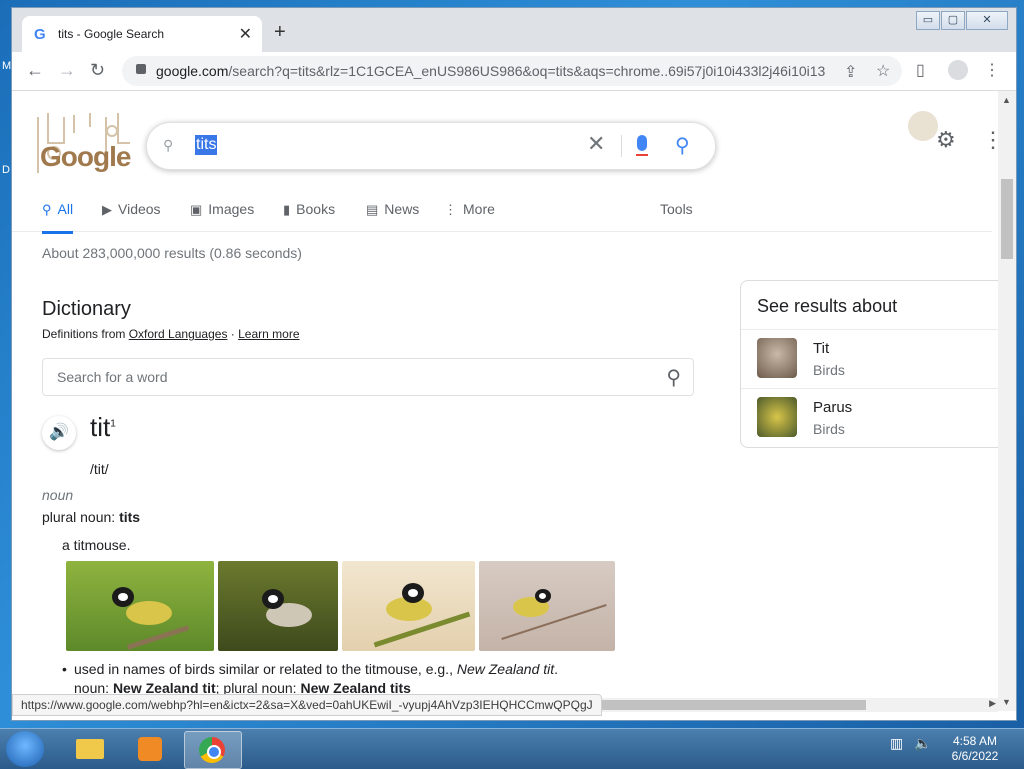 The width and height of the screenshot is (1024, 769). What do you see at coordinates (113, 424) in the screenshot?
I see `homograph-number: 1` at bounding box center [113, 424].